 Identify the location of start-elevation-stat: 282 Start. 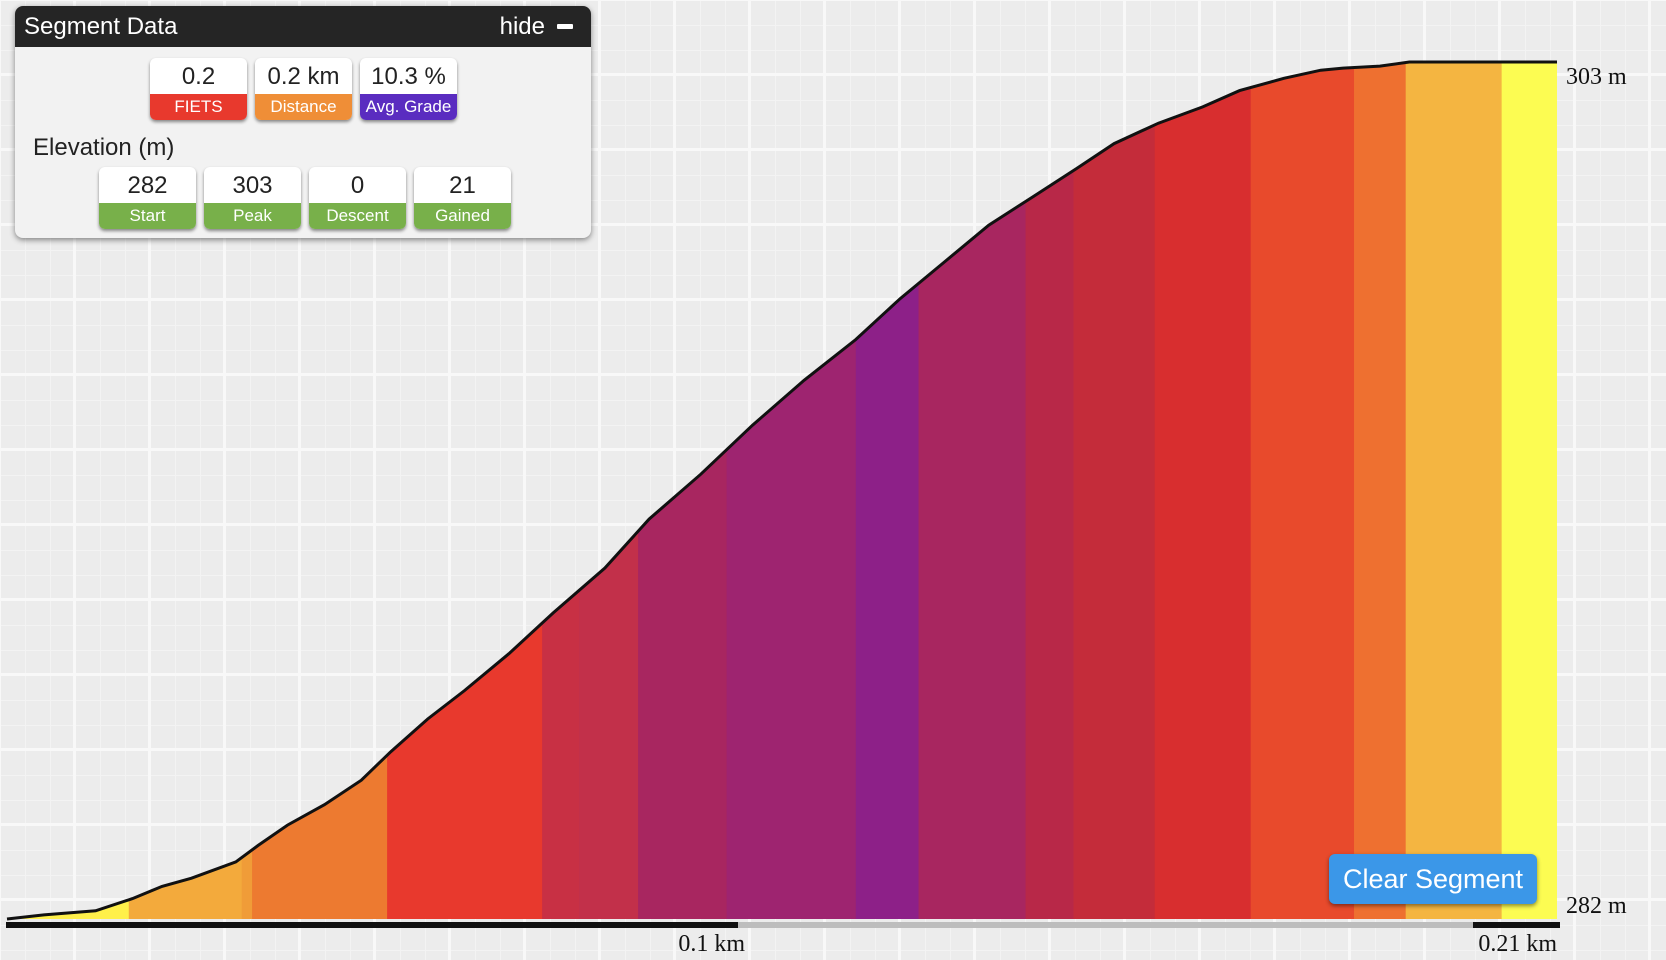
(147, 198).